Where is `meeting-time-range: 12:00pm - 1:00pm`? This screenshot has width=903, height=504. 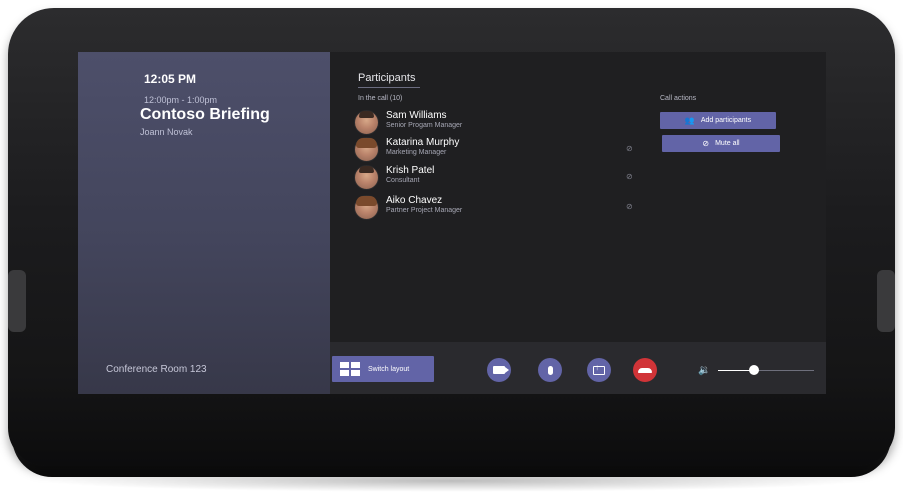
meeting-time-range: 12:00pm - 1:00pm is located at coordinates (181, 100).